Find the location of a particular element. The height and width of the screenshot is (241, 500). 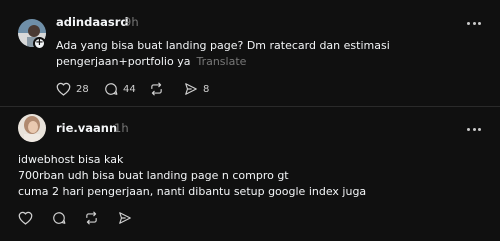

avatar is located at coordinates (32, 128).